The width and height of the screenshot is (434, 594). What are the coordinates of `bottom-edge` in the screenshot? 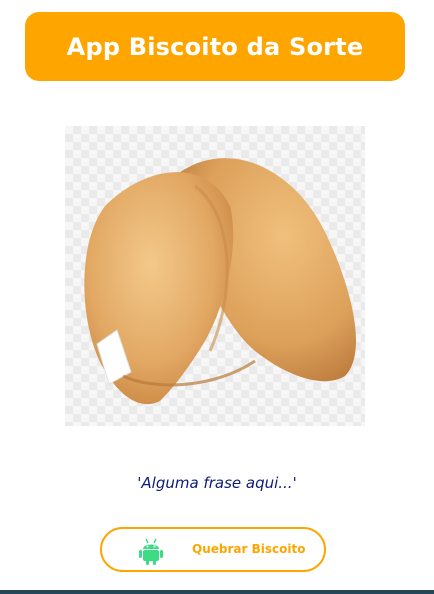 It's located at (217, 592).